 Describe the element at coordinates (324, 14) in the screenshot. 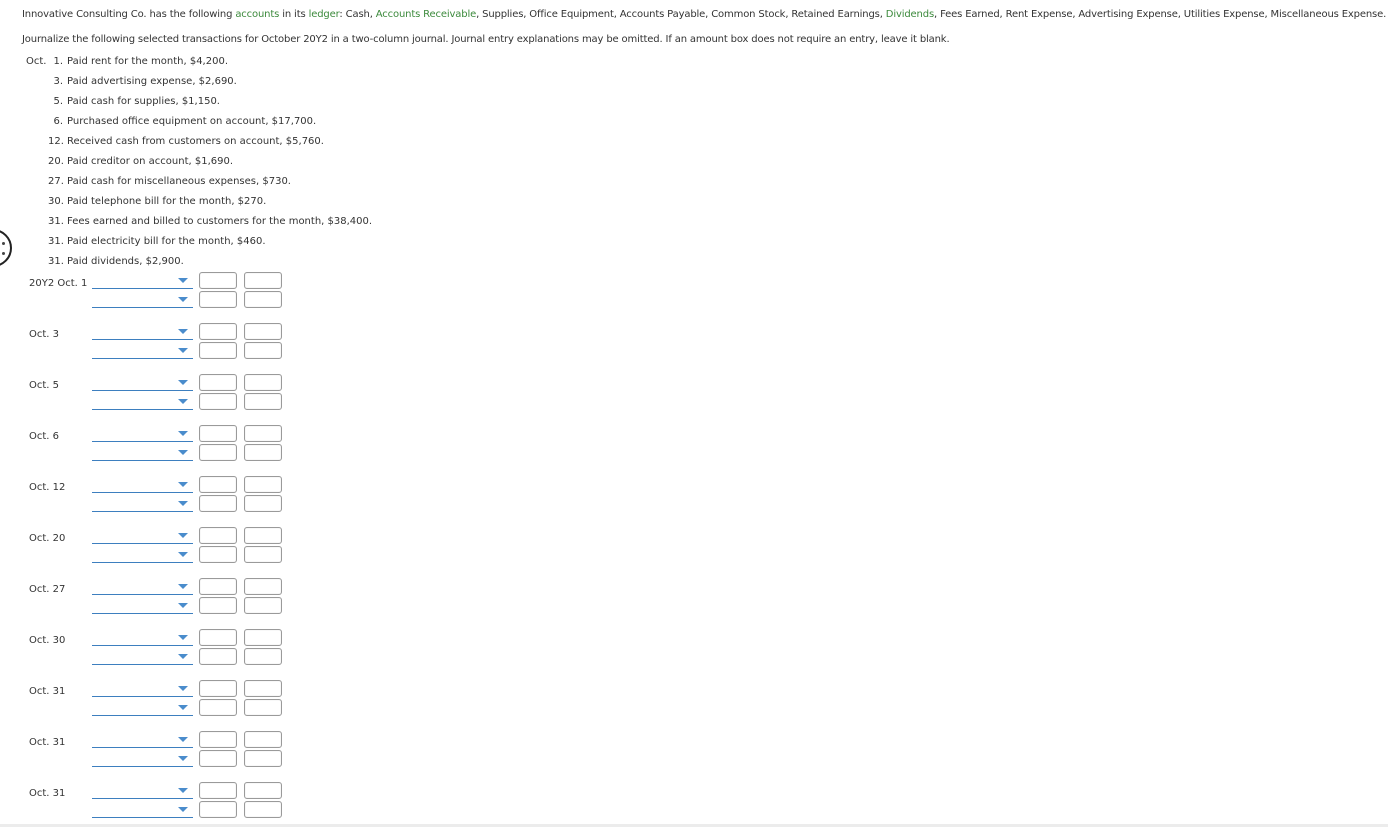

I see `glossary-link: ledger` at that location.